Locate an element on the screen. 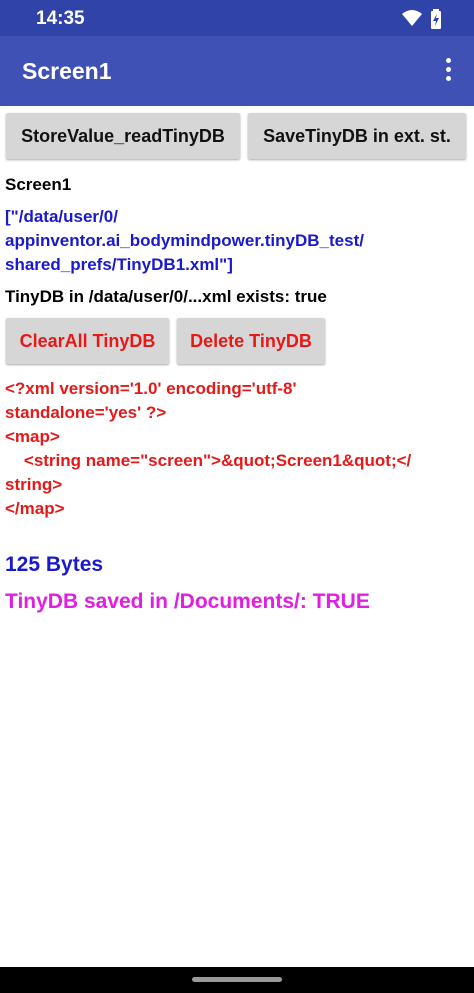 The image size is (474, 993). bytes-label: 125 Bytes is located at coordinates (54, 564).